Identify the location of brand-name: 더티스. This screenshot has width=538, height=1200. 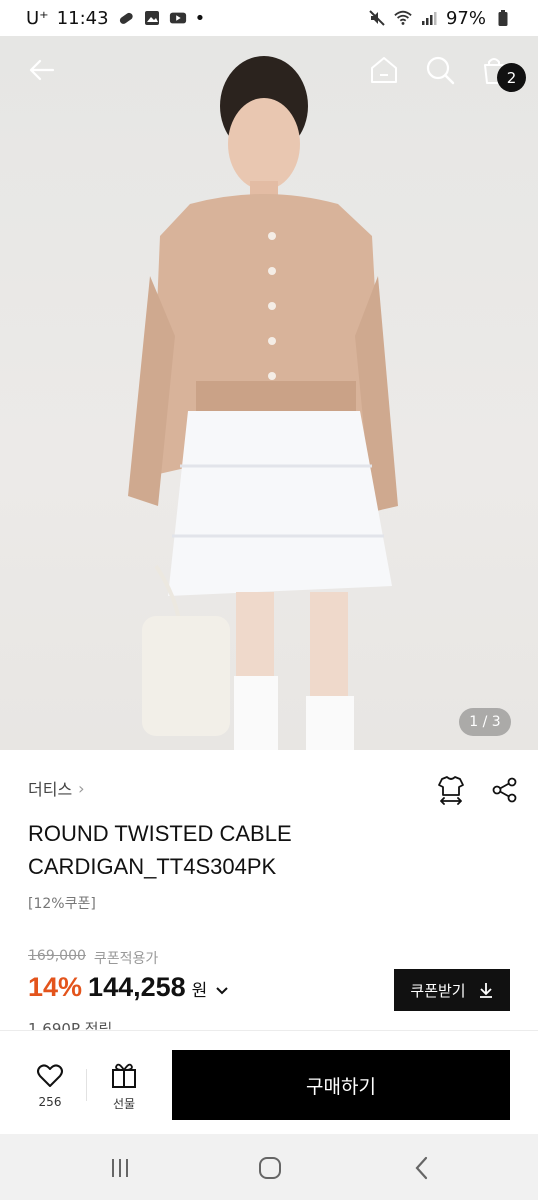
(50, 789).